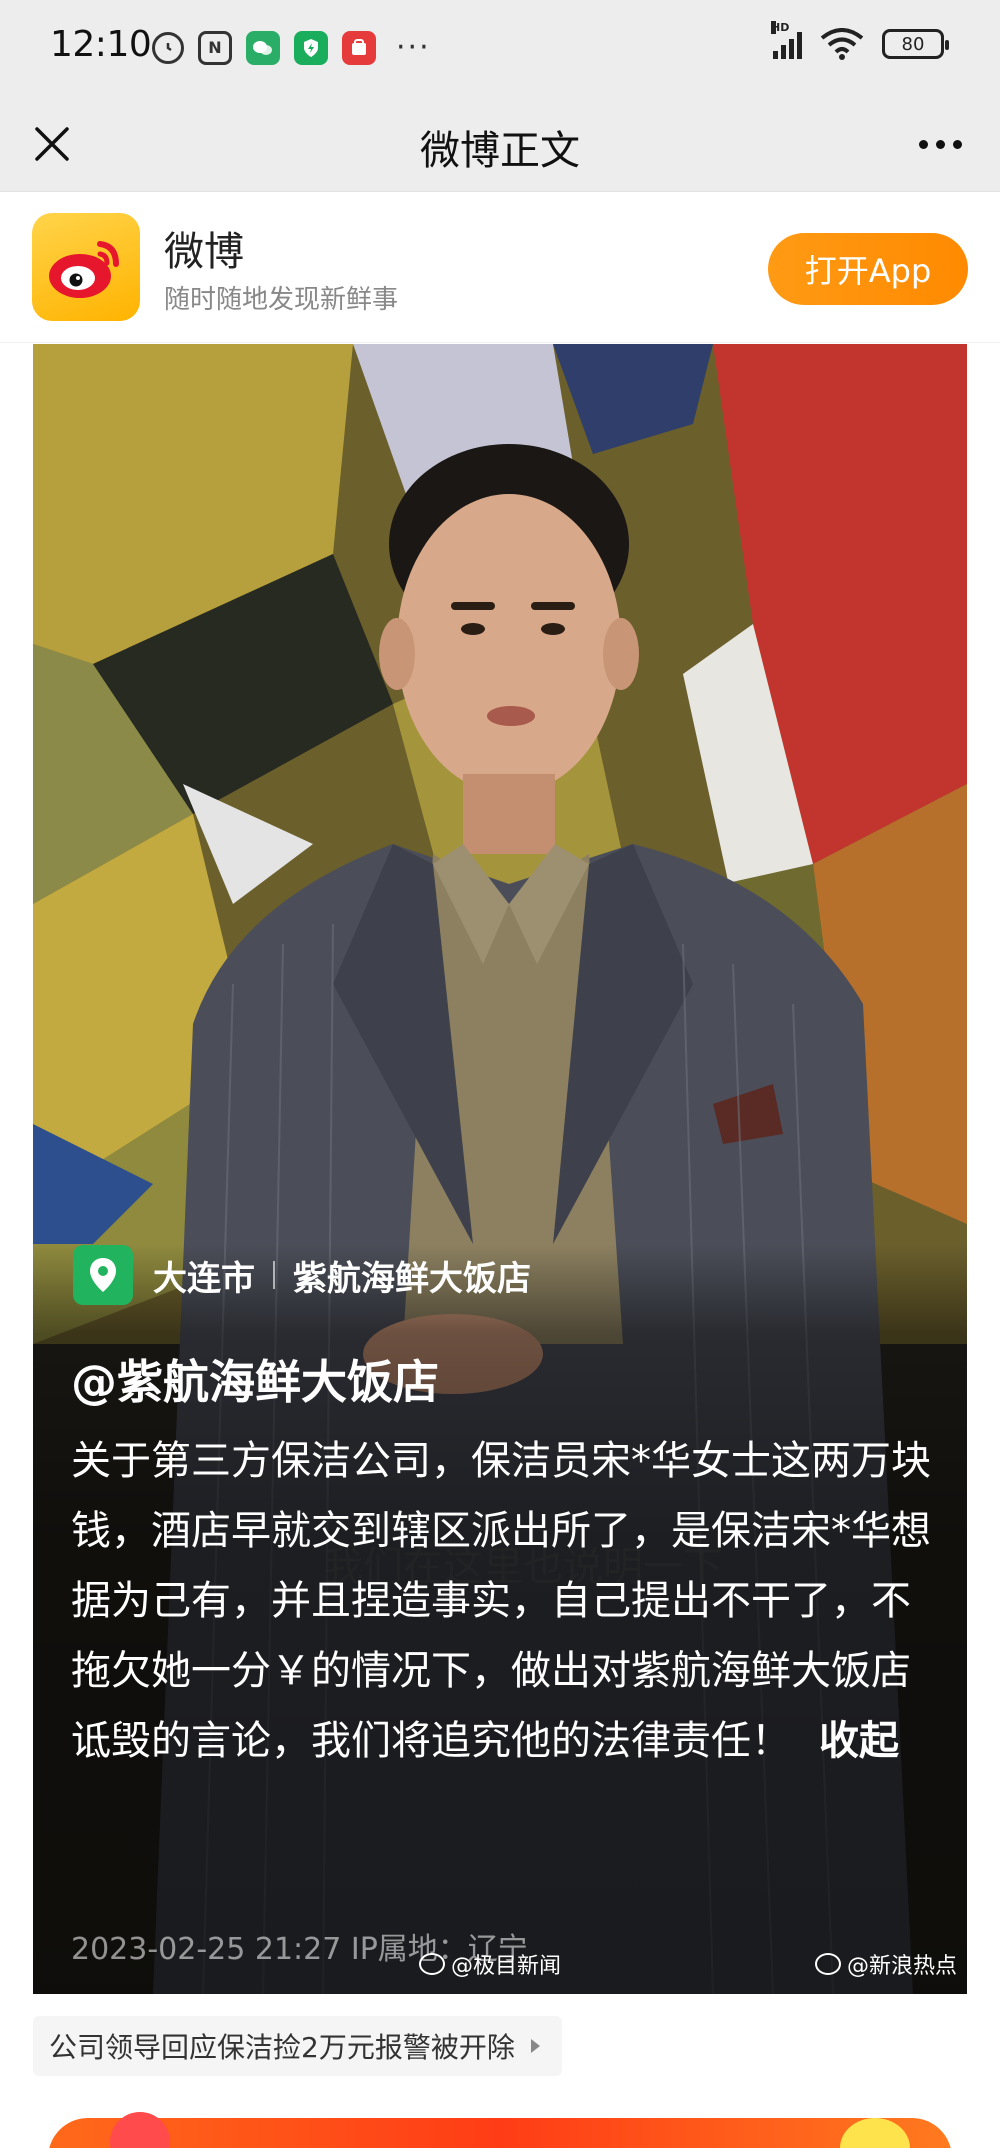 The image size is (1000, 2148). What do you see at coordinates (359, 47) in the screenshot?
I see `shopping-app-icon` at bounding box center [359, 47].